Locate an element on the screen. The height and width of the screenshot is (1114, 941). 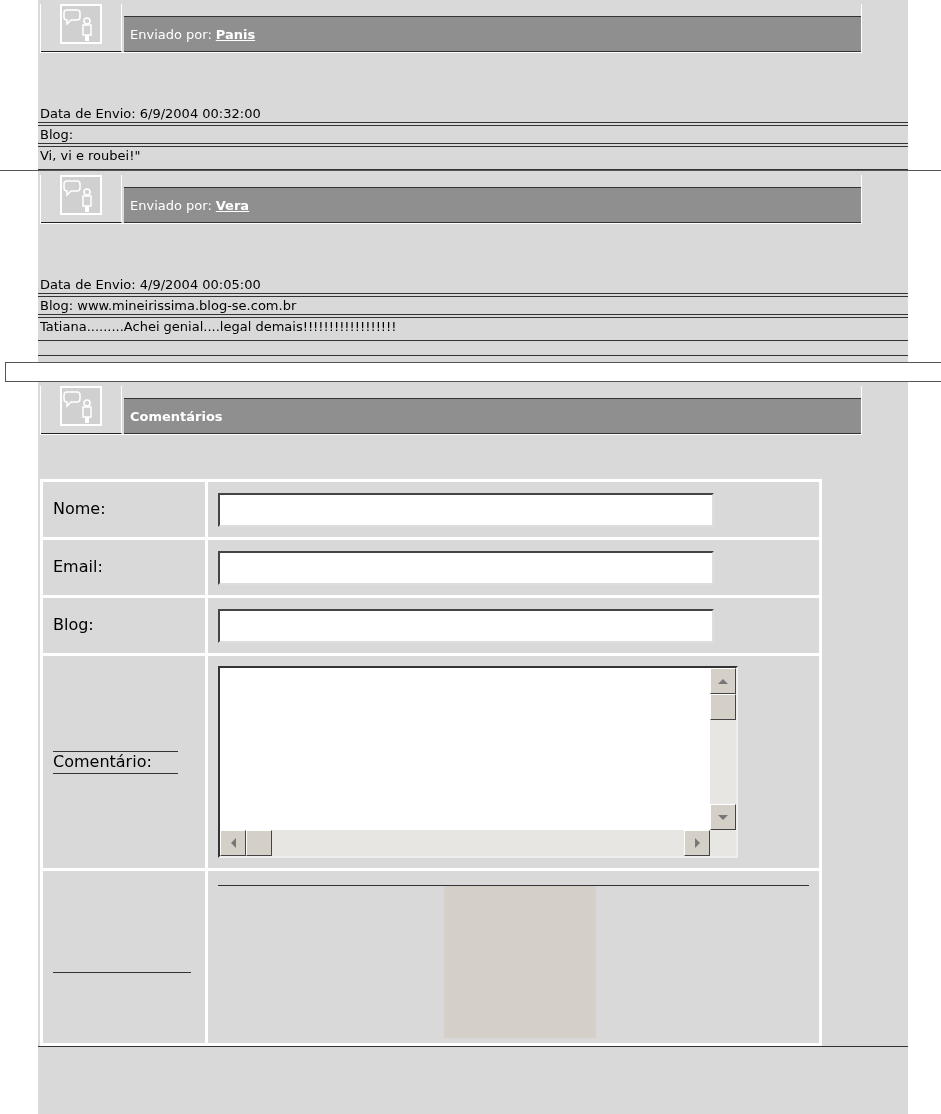
author-link: Vera is located at coordinates (232, 205).